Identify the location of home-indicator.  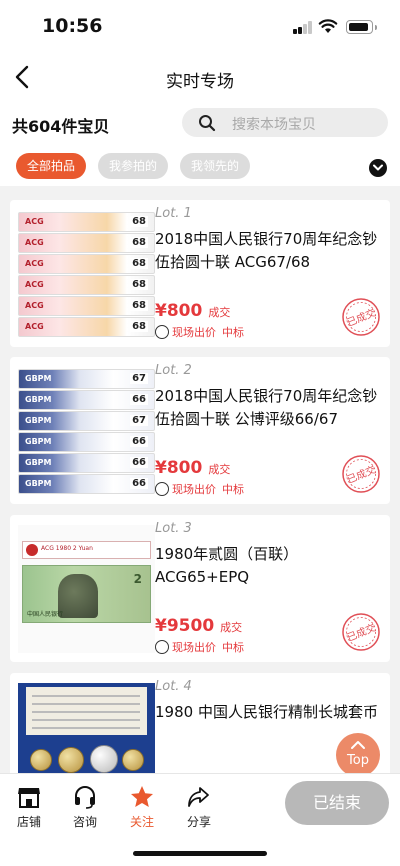
(200, 853).